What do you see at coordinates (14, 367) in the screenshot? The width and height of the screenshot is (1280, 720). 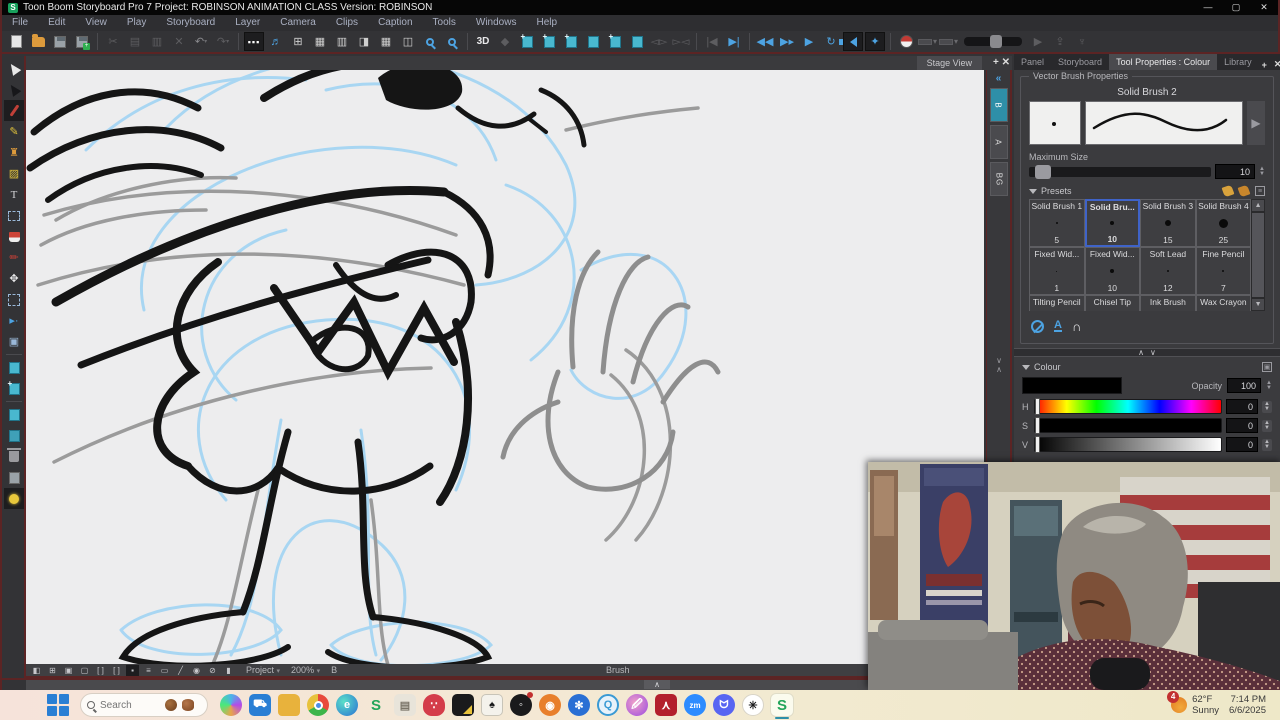 I see `create-panel-button` at bounding box center [14, 367].